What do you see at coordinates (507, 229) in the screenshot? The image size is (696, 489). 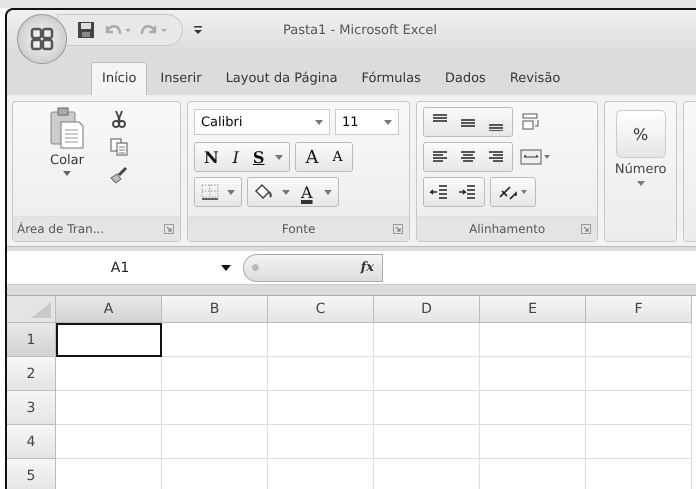 I see `group-label: Alinhamento` at bounding box center [507, 229].